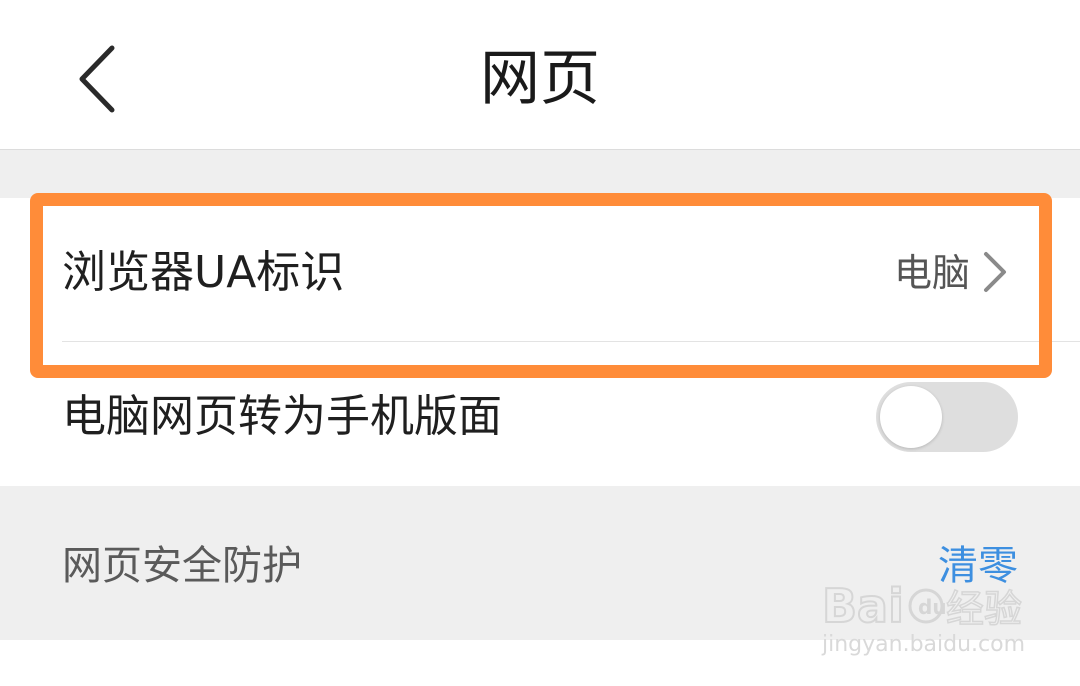 Image resolution: width=1080 pixels, height=686 pixels. What do you see at coordinates (931, 273) in the screenshot?
I see `ua-setting-value: 电脑` at bounding box center [931, 273].